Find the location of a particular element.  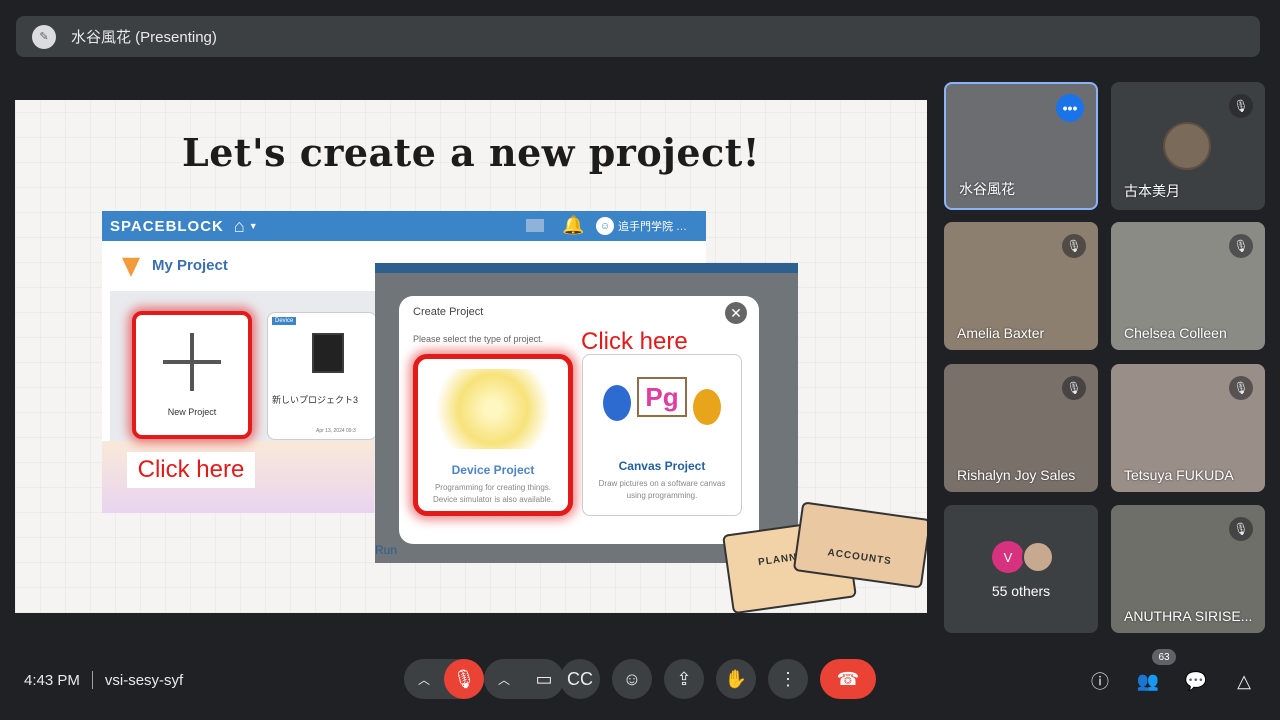

app-brand: SPACEBLOCK is located at coordinates (167, 226).